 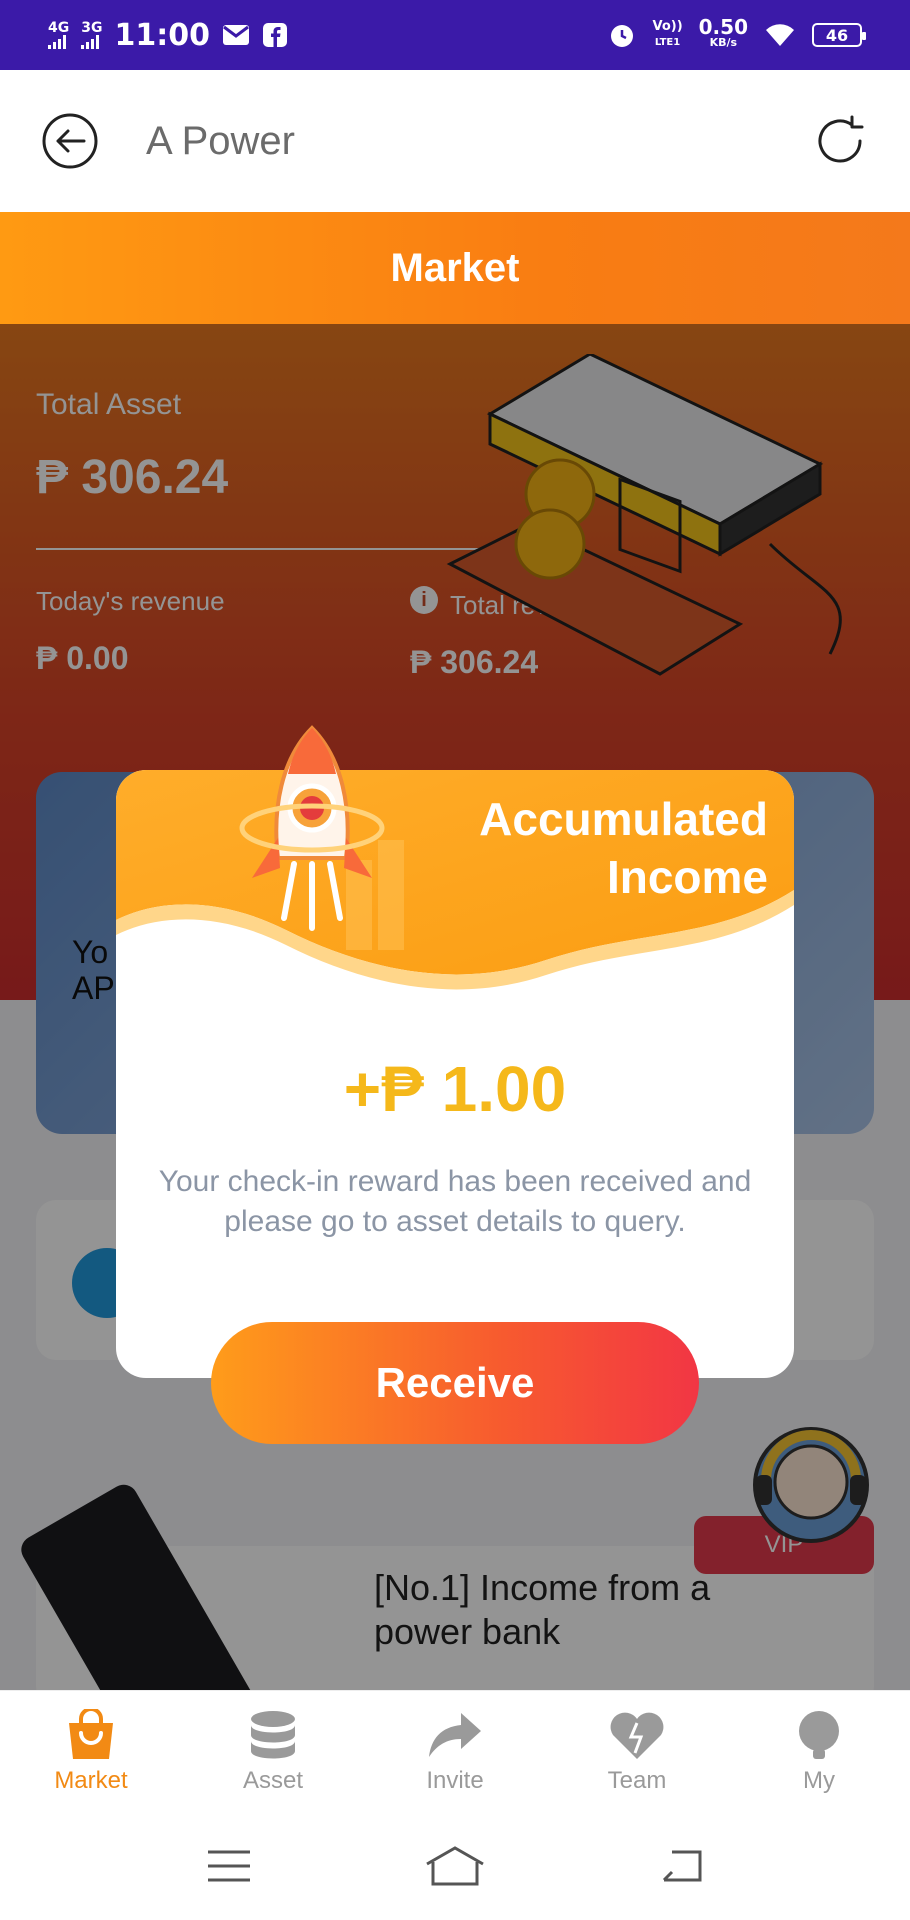 I want to click on nav-asset: Asset, so click(x=273, y=1751).